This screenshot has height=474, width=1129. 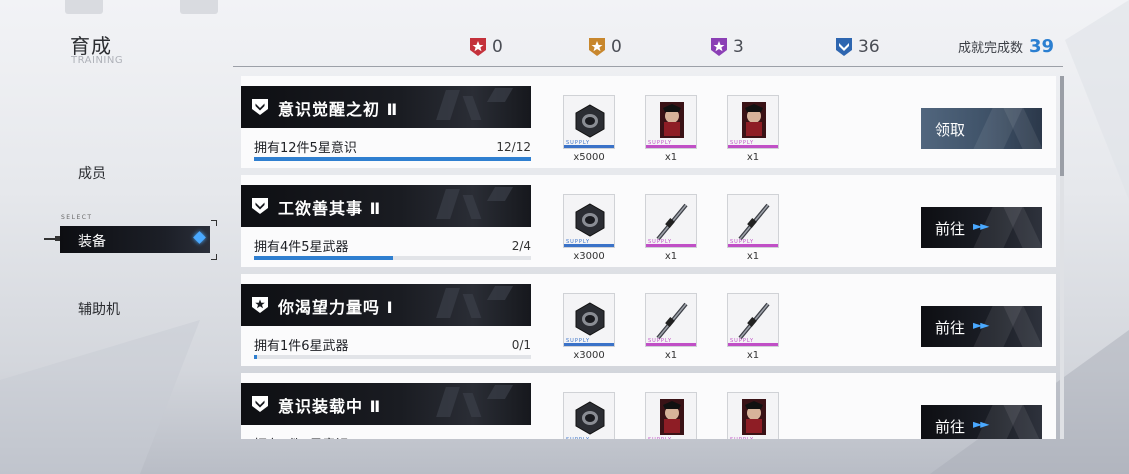 I want to click on hex-nut-icon, so click(x=590, y=418).